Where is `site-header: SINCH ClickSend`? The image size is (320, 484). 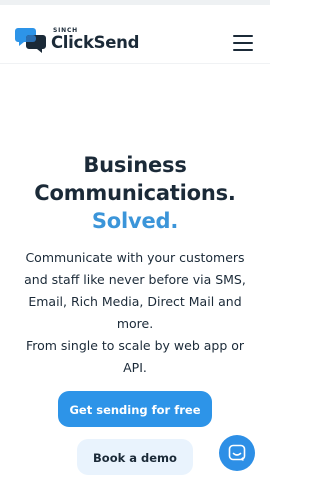 site-header: SINCH ClickSend is located at coordinates (135, 34).